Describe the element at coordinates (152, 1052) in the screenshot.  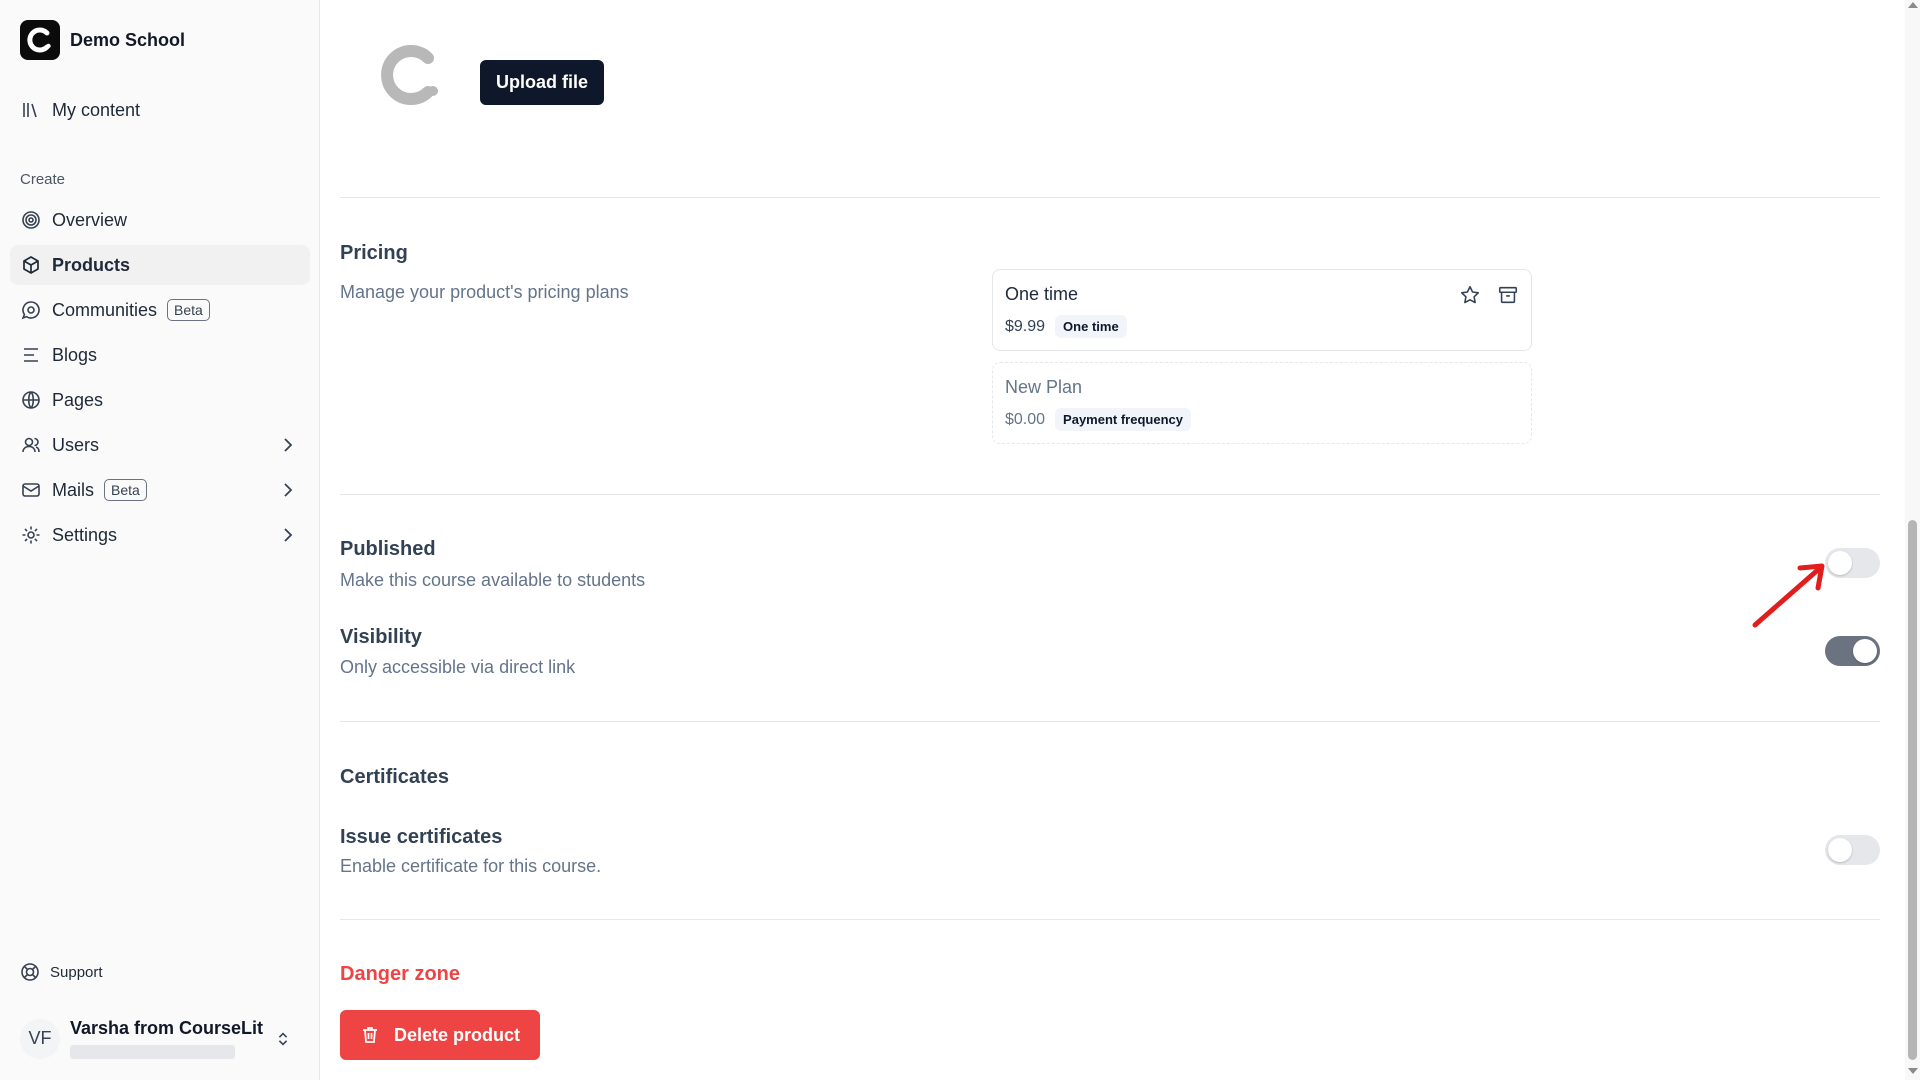
I see `user-email-placeholder` at that location.